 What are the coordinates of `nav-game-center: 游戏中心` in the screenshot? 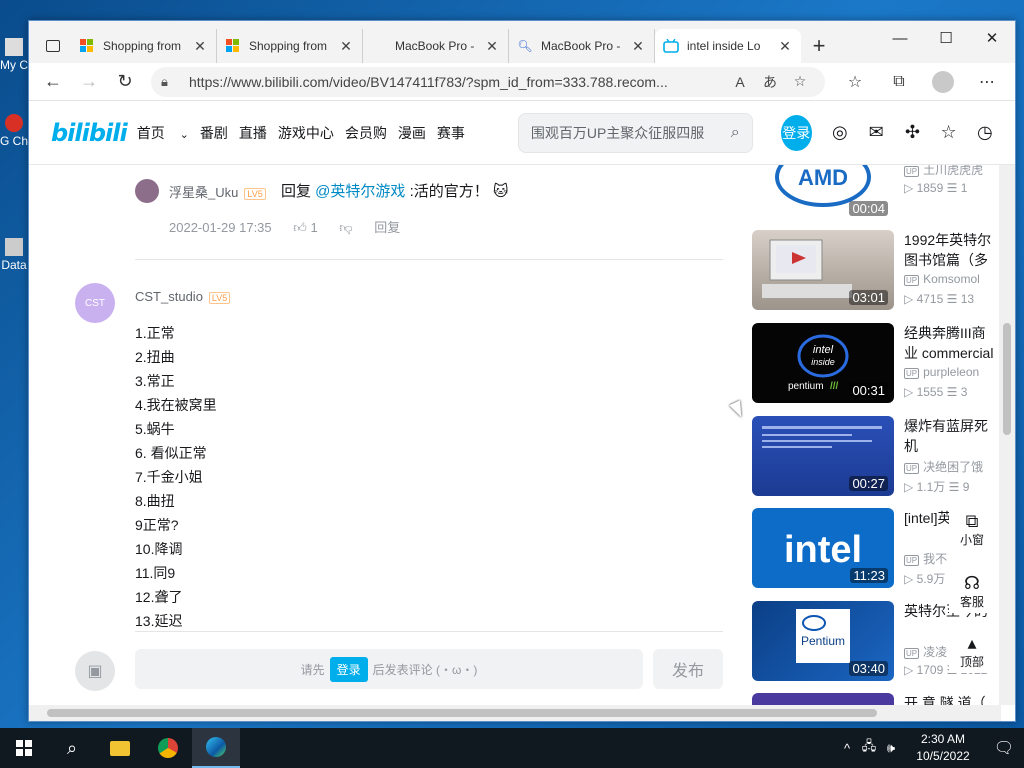 It's located at (306, 133).